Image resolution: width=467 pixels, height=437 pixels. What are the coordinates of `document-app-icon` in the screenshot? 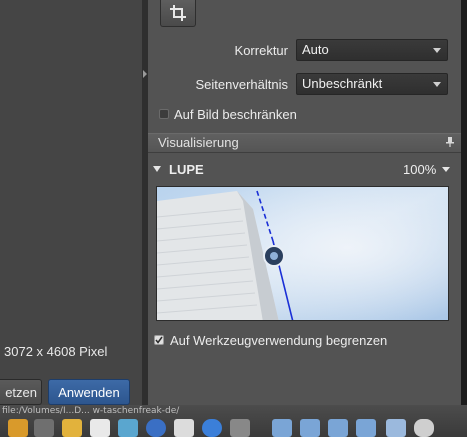 It's located at (100, 428).